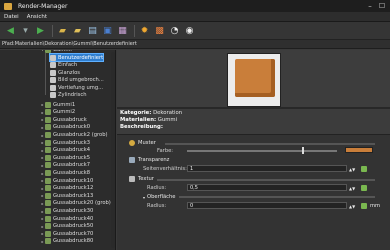 The height and width of the screenshot is (250, 390). What do you see at coordinates (165, 169) in the screenshot?
I see `seitenverhaeltnis-row: Seitenverhältnis:` at bounding box center [165, 169].